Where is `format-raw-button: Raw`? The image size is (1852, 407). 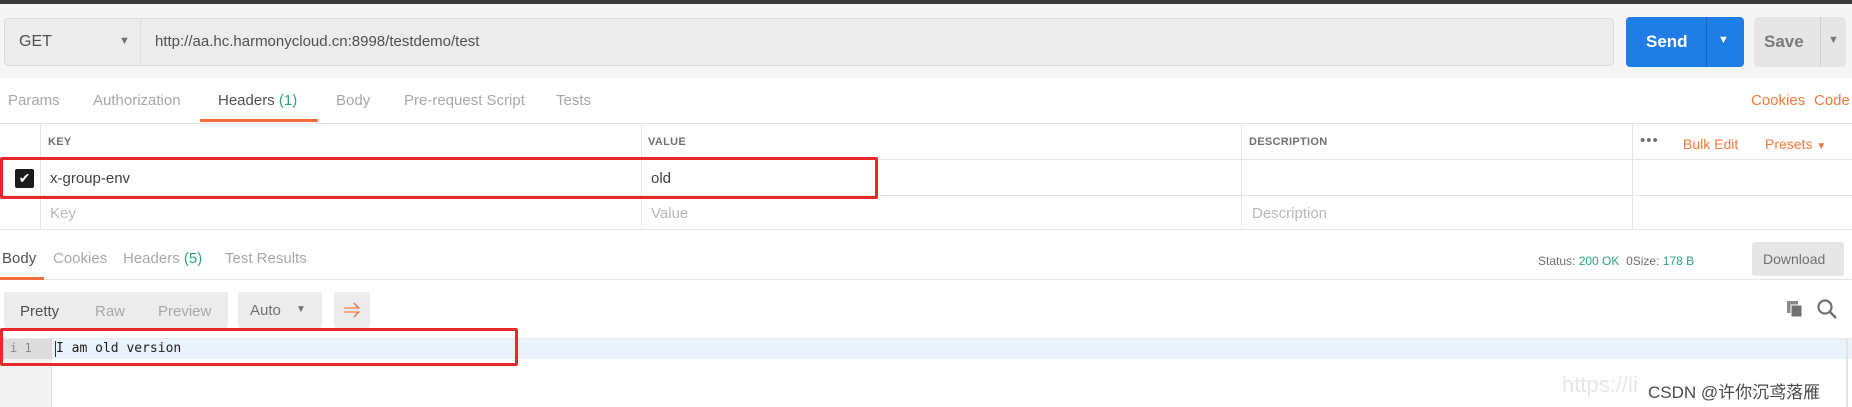 format-raw-button: Raw is located at coordinates (110, 311).